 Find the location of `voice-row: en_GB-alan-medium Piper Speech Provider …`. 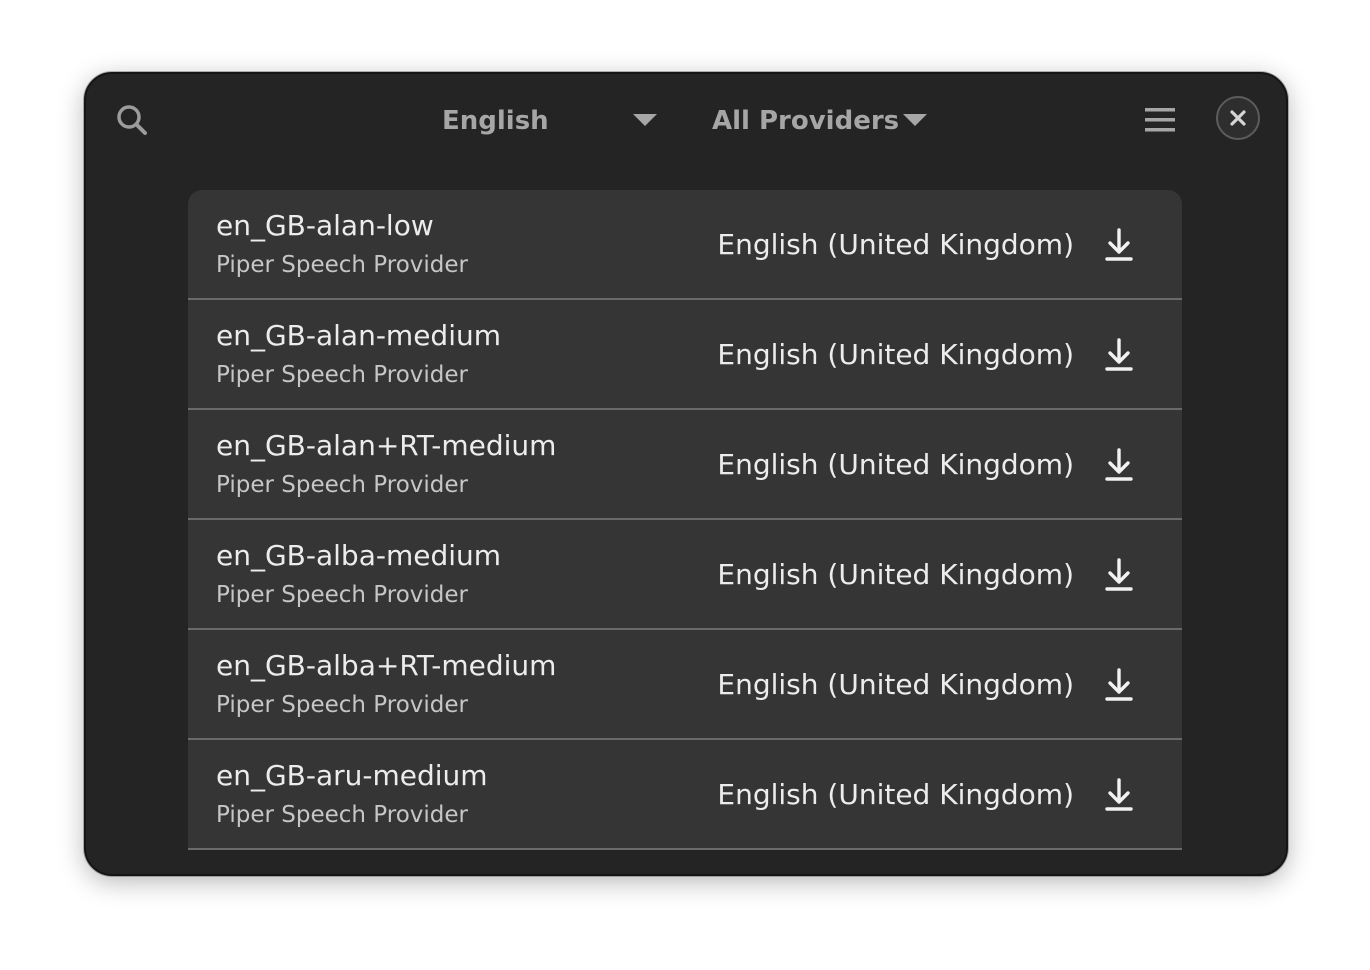

voice-row: en_GB-alan-medium Piper Speech Provider … is located at coordinates (685, 355).